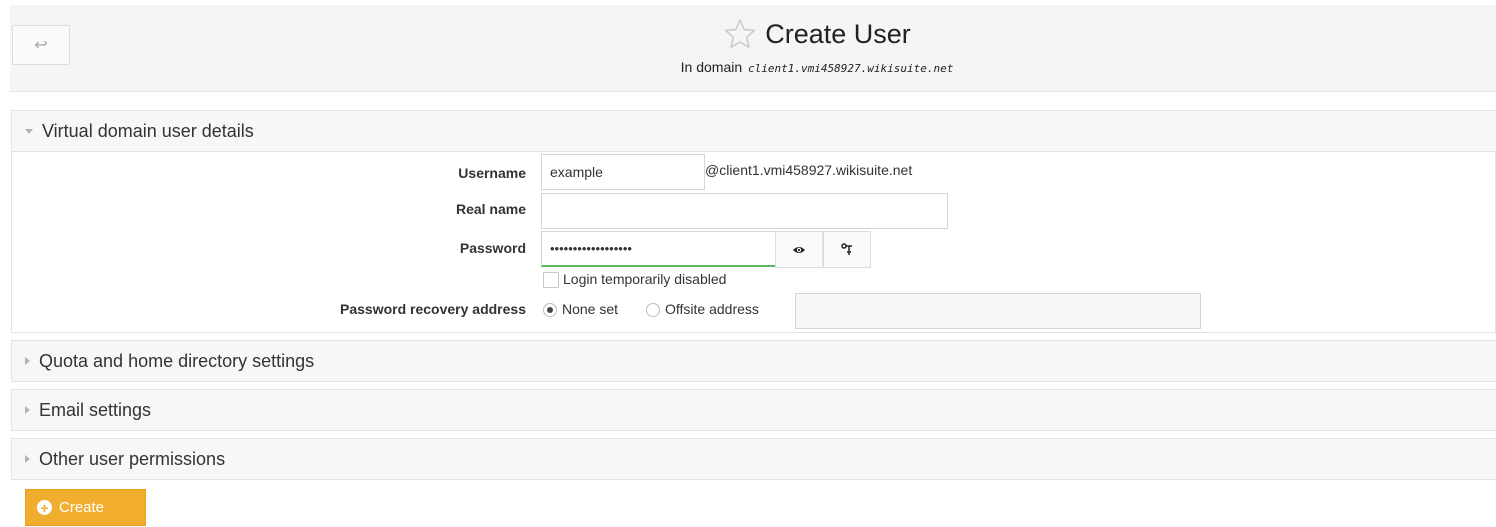 This screenshot has height=527, width=1496. What do you see at coordinates (551, 280) in the screenshot?
I see `login-disabled-checkbox` at bounding box center [551, 280].